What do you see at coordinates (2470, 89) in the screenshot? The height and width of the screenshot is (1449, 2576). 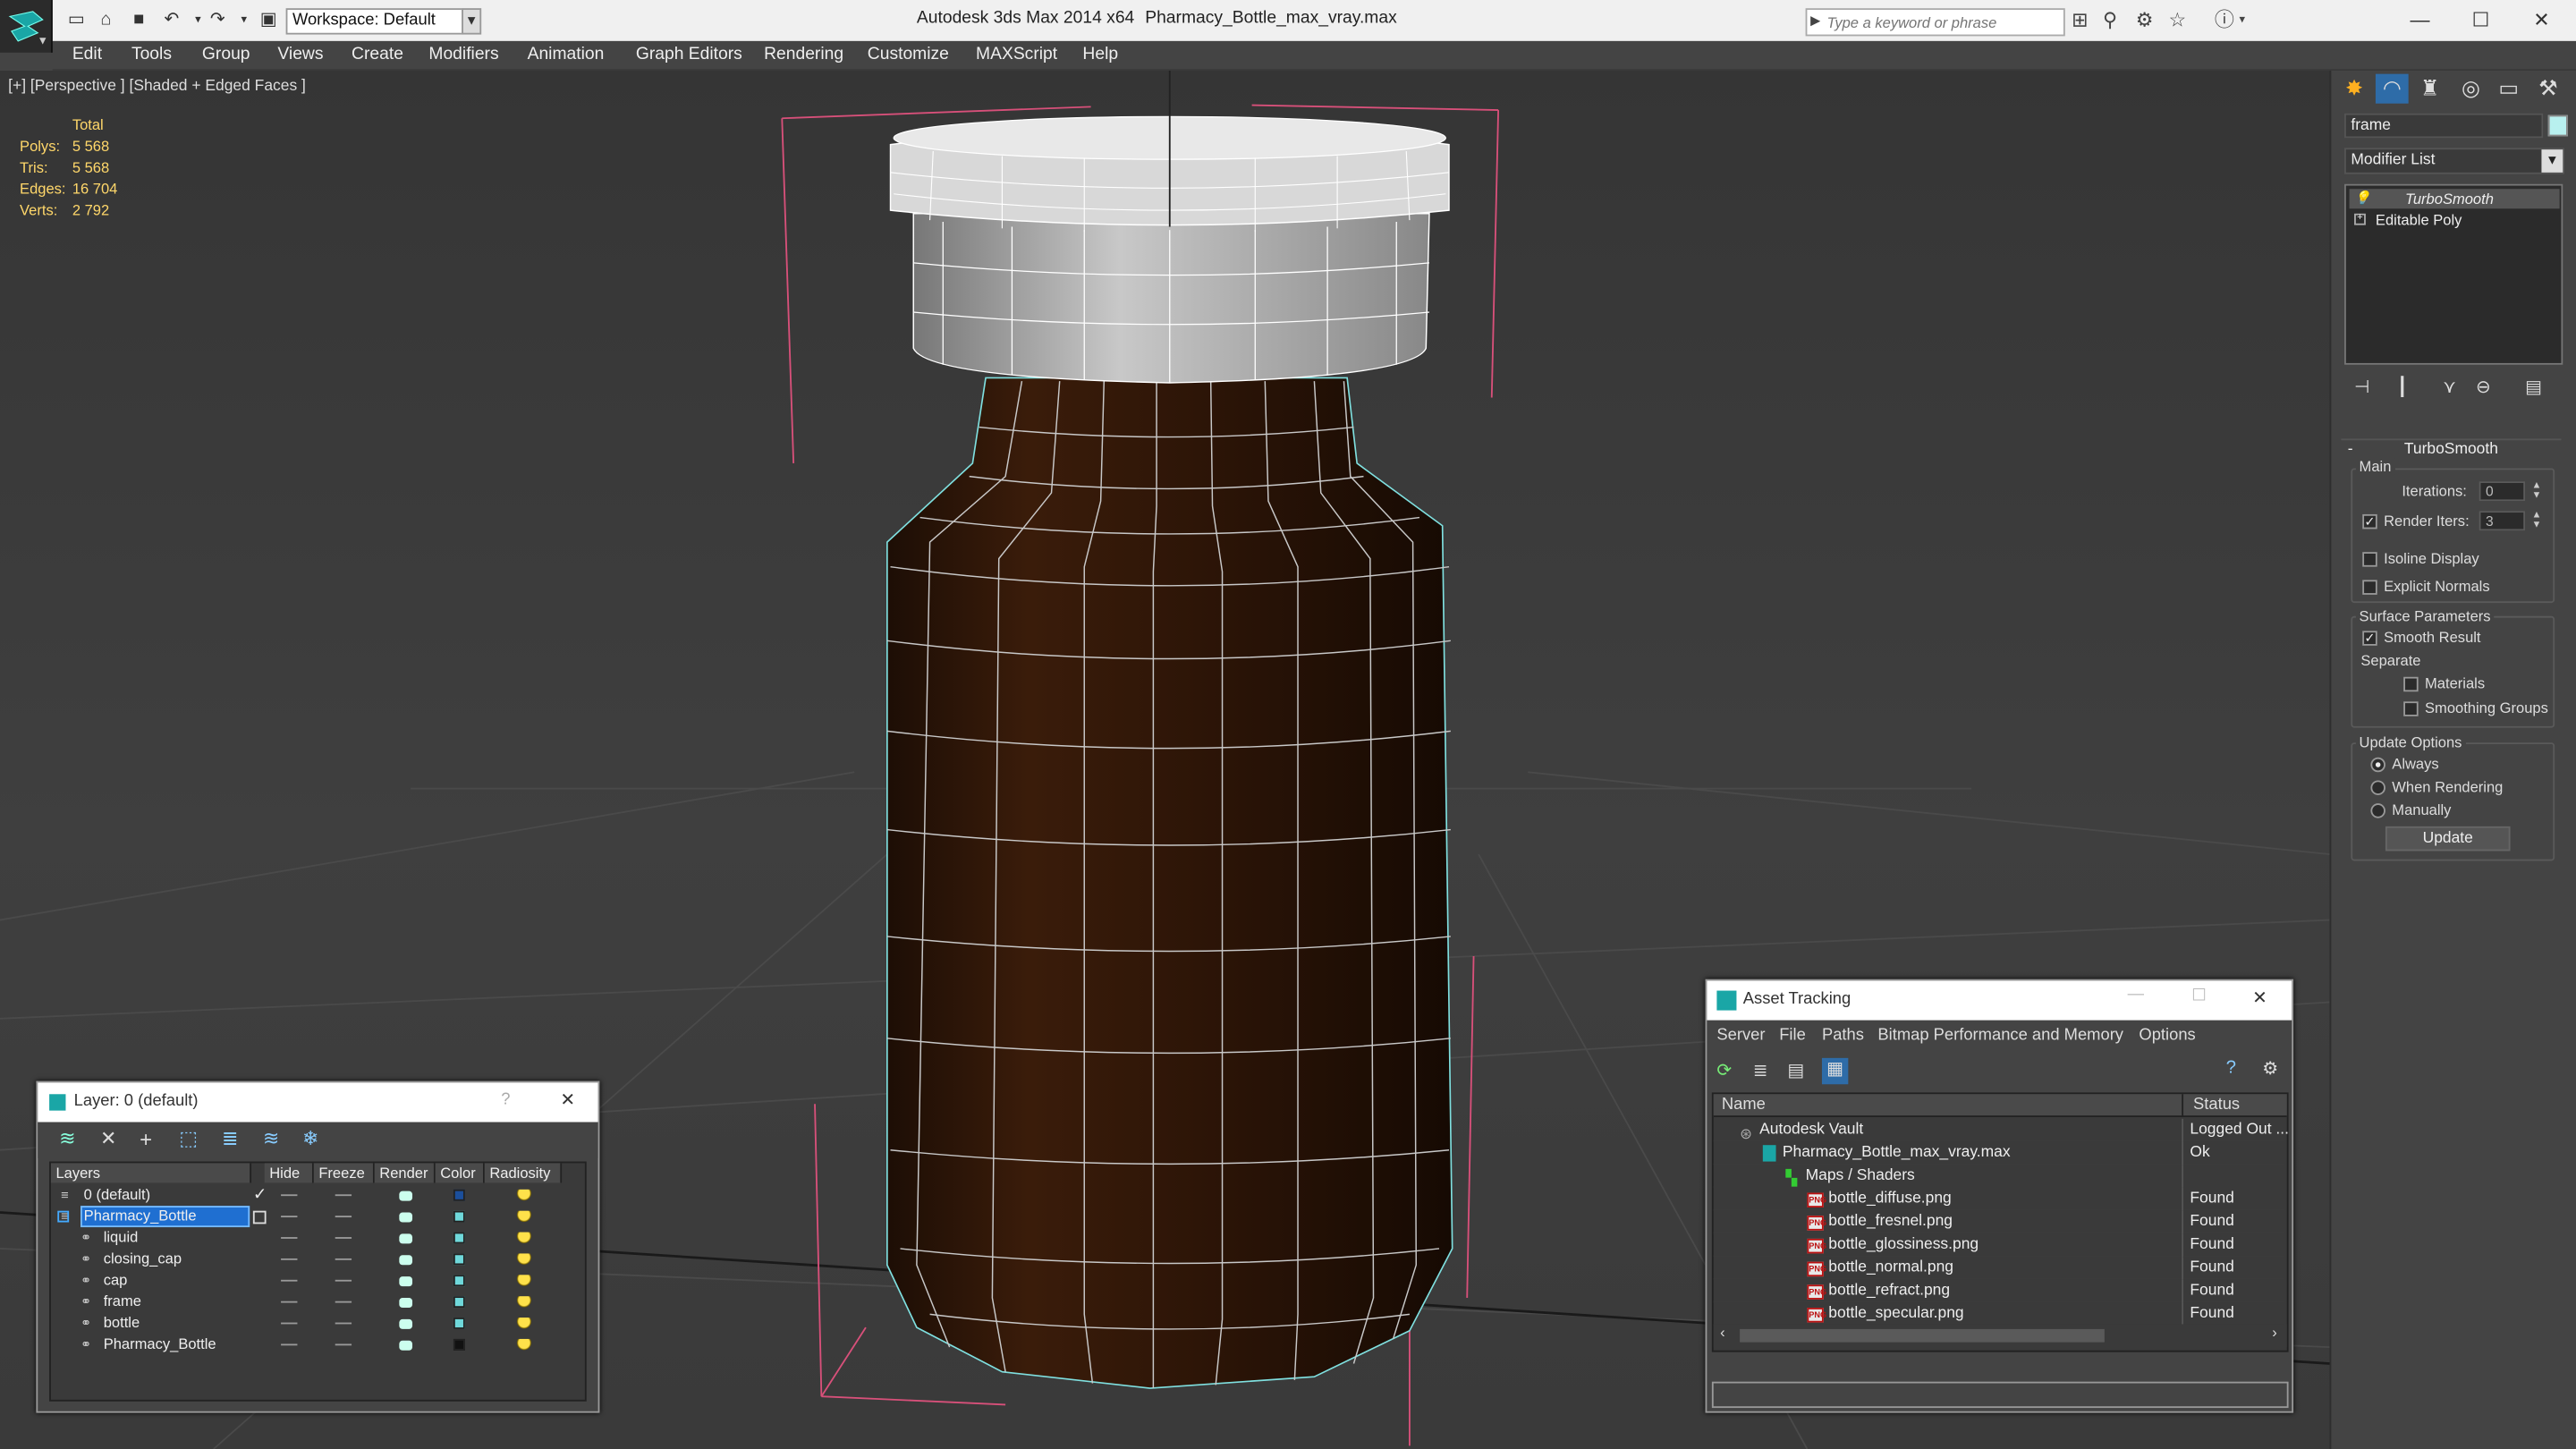 I see `motion-tab-icon: ◎` at bounding box center [2470, 89].